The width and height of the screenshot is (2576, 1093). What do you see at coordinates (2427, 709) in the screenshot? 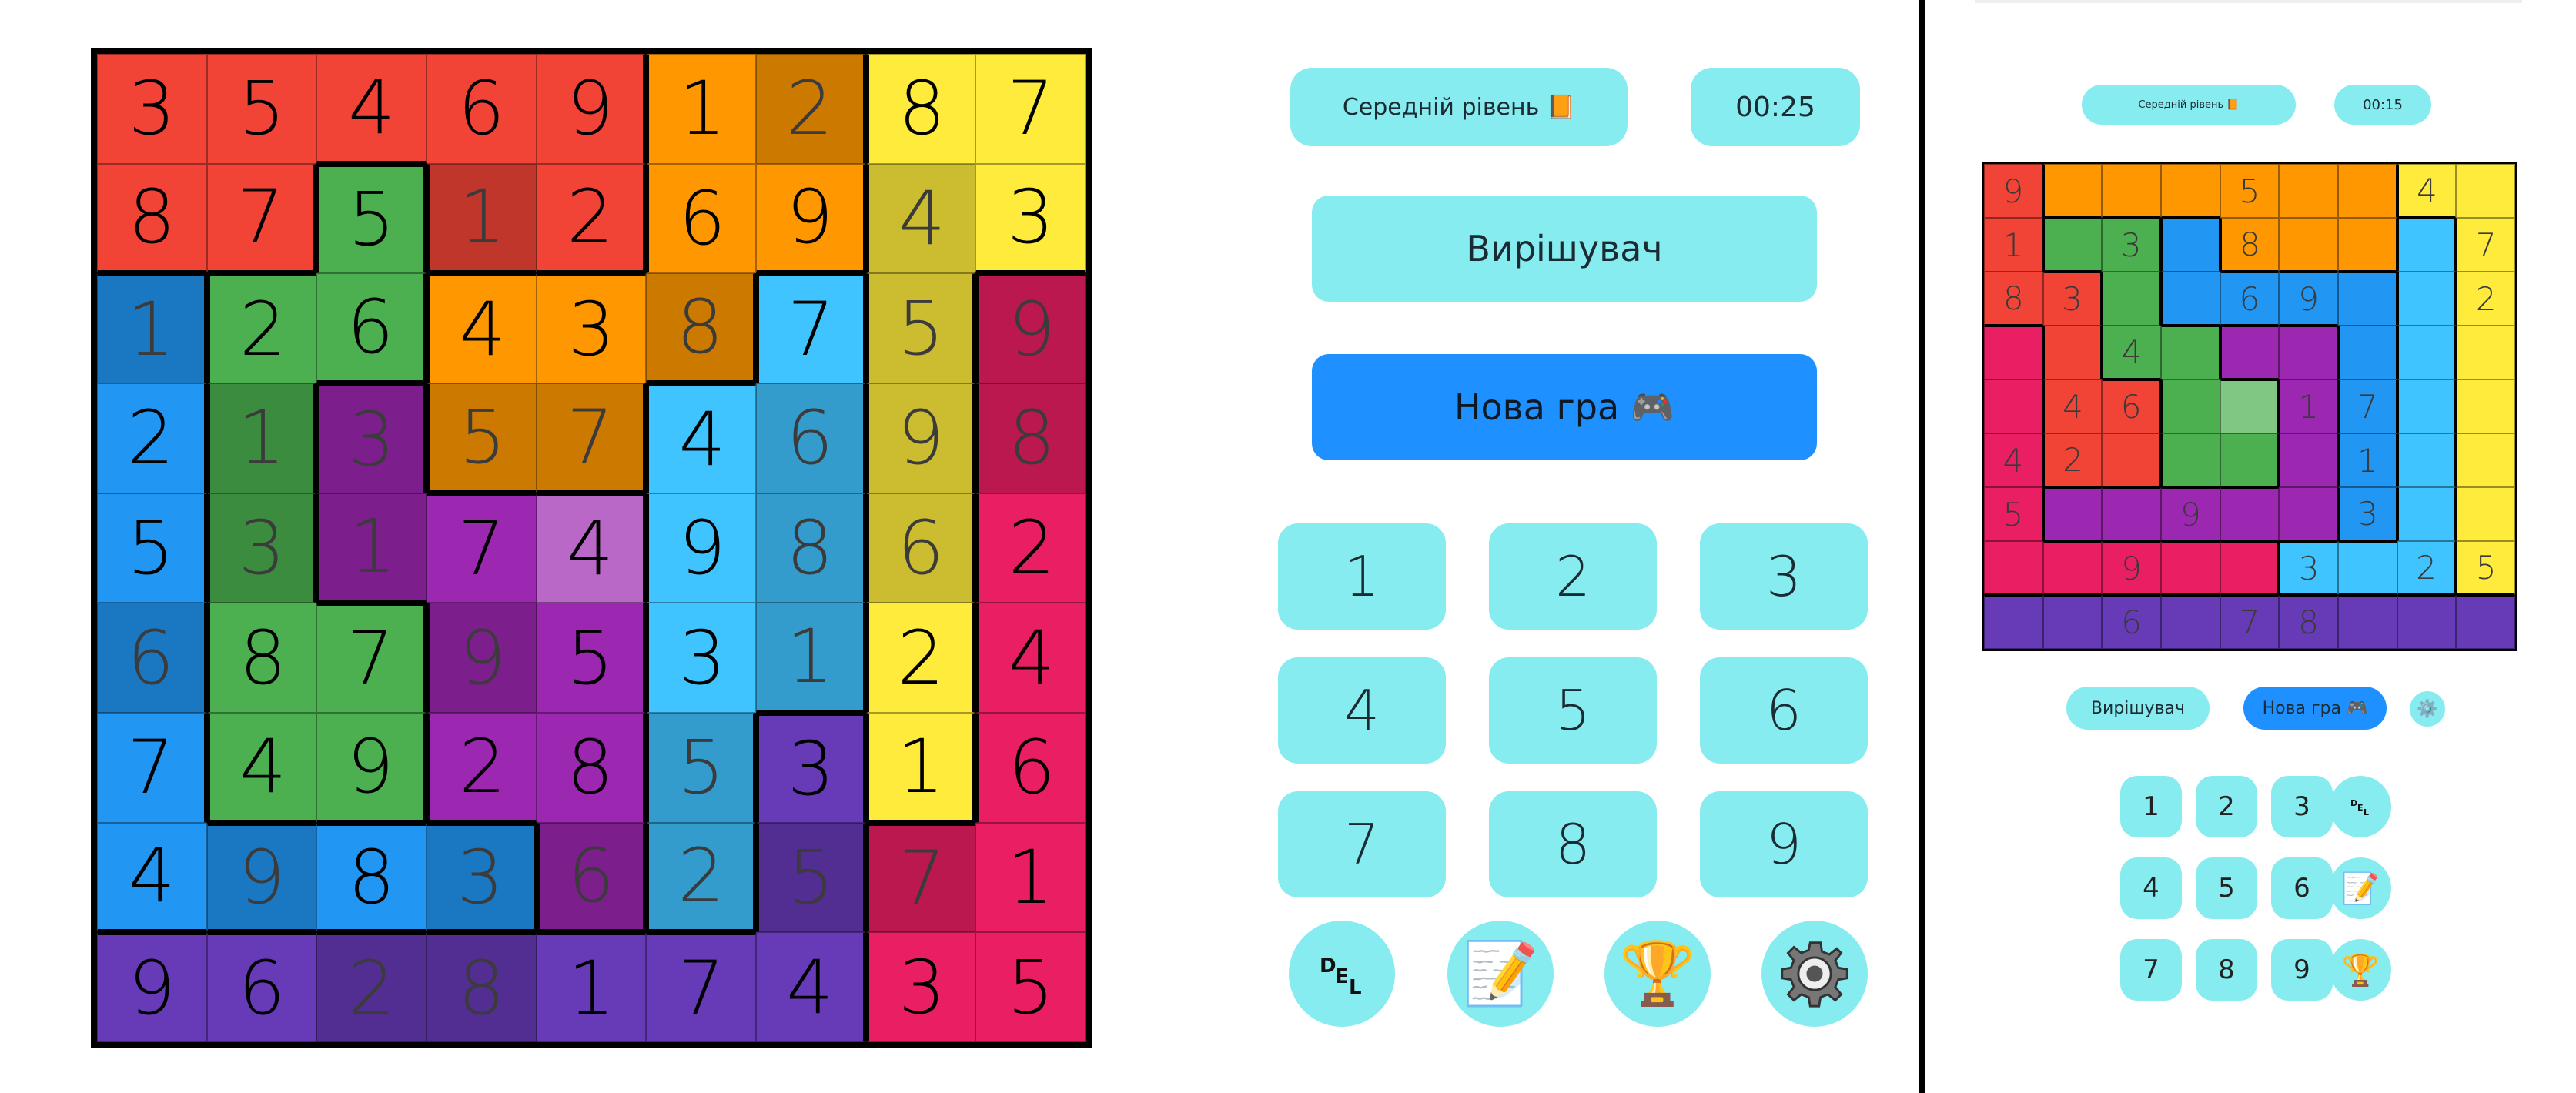
I see `preview-settings-button: ⚙️` at bounding box center [2427, 709].